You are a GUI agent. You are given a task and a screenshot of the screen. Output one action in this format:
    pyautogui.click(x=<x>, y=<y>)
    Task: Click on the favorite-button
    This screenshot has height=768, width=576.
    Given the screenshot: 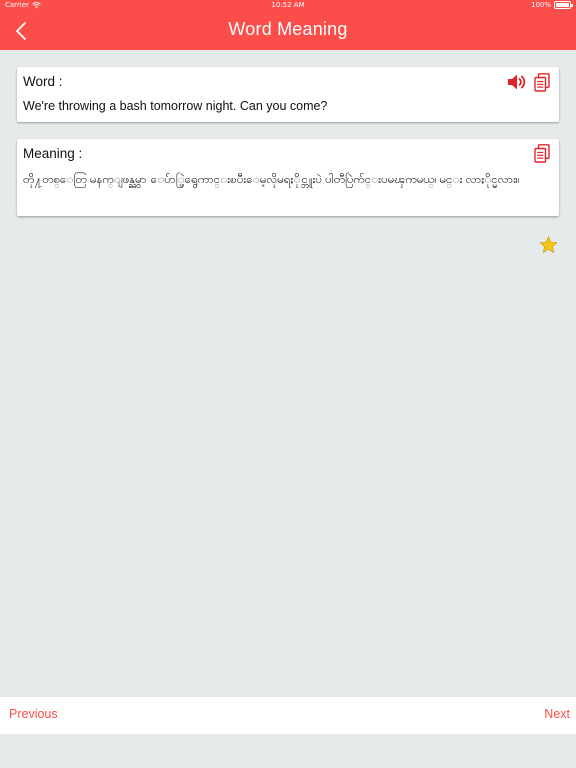 What is the action you would take?
    pyautogui.click(x=548, y=245)
    